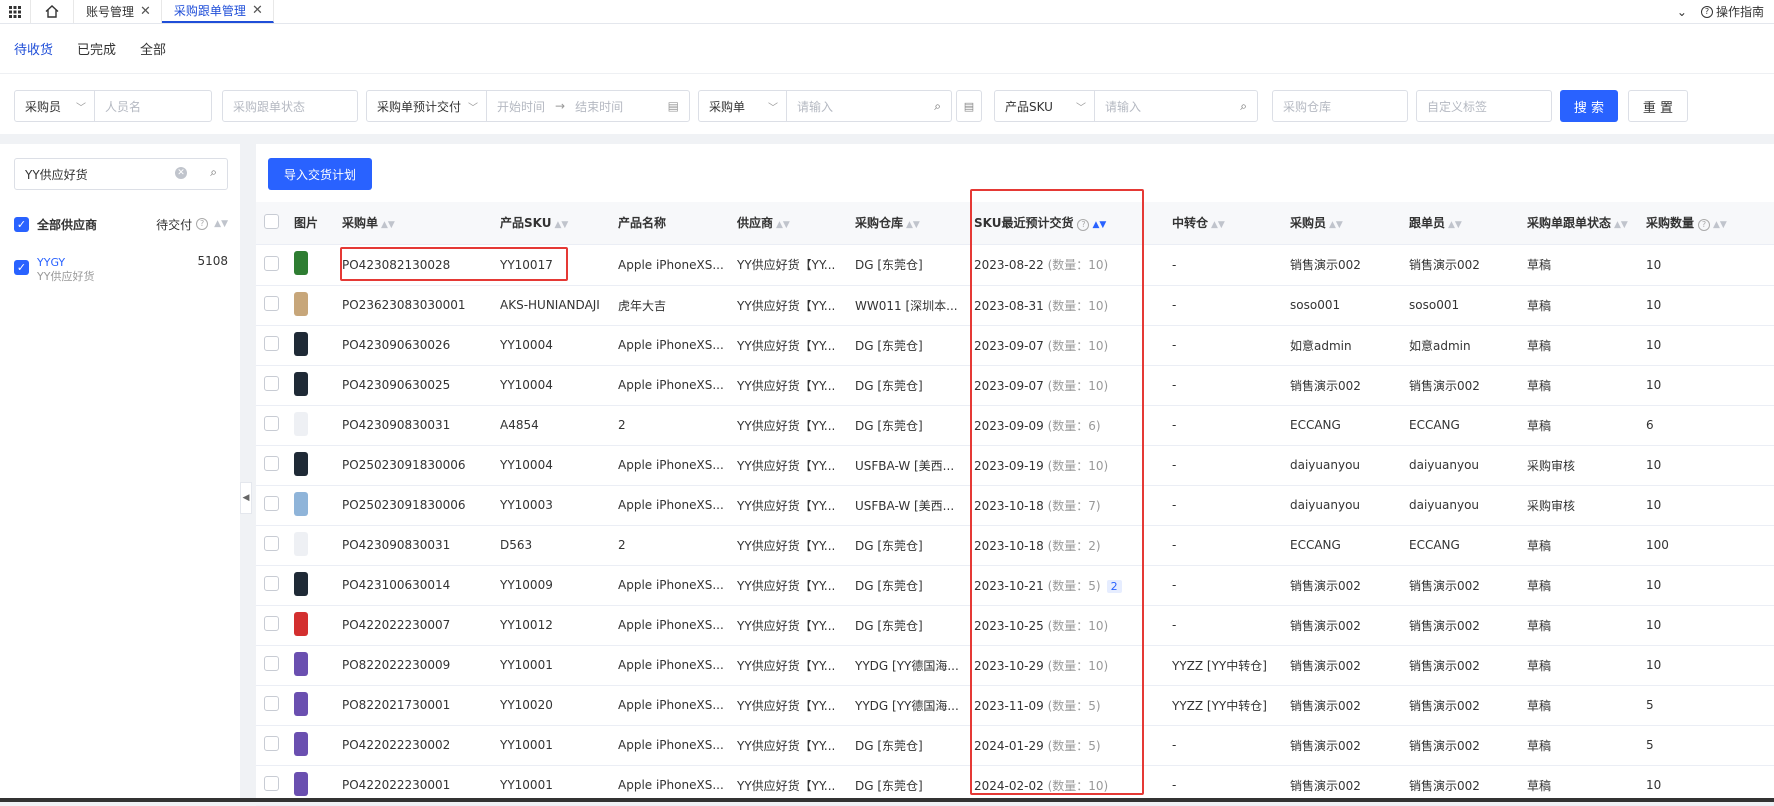 The width and height of the screenshot is (1774, 806). I want to click on order-type-select: 采购单 ﹀, so click(743, 106).